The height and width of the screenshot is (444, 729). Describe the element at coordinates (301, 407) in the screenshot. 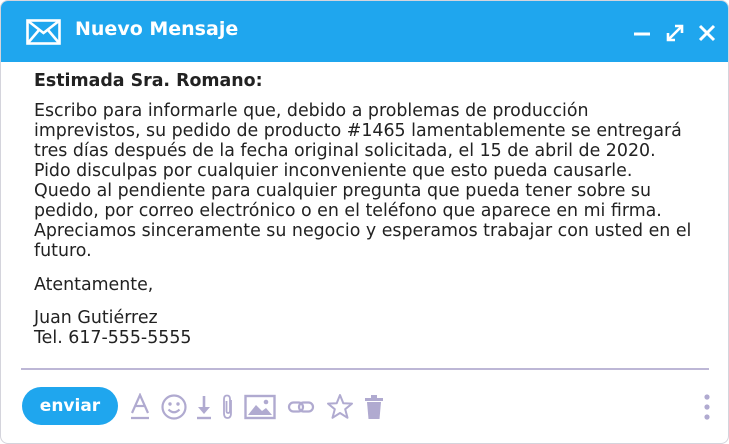

I see `link-icon` at that location.